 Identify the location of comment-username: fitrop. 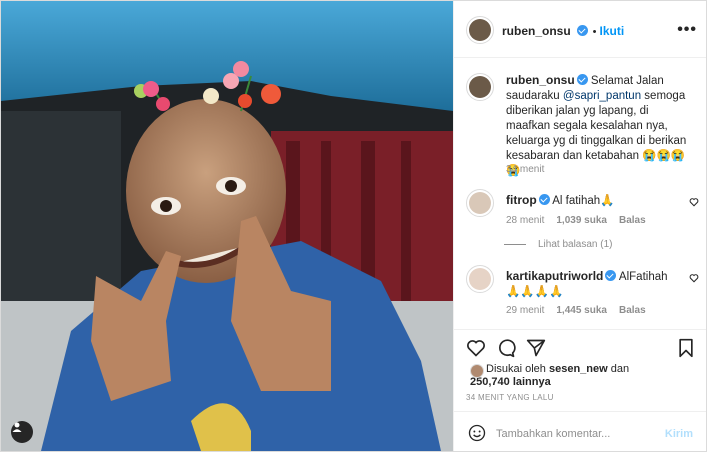
(521, 200).